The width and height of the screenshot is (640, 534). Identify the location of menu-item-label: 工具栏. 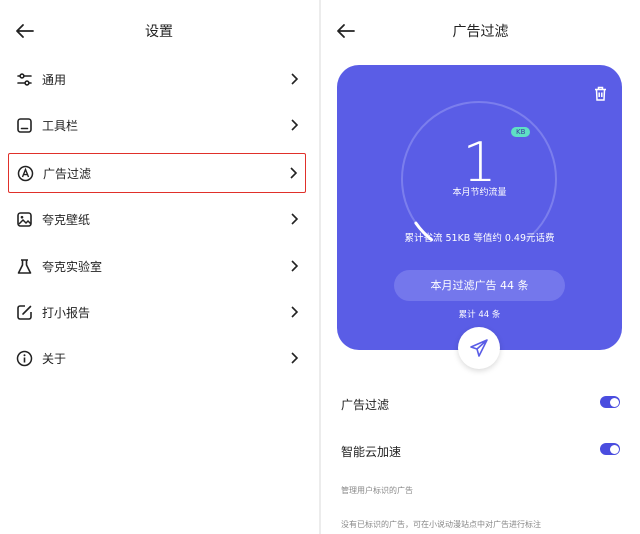
(60, 126).